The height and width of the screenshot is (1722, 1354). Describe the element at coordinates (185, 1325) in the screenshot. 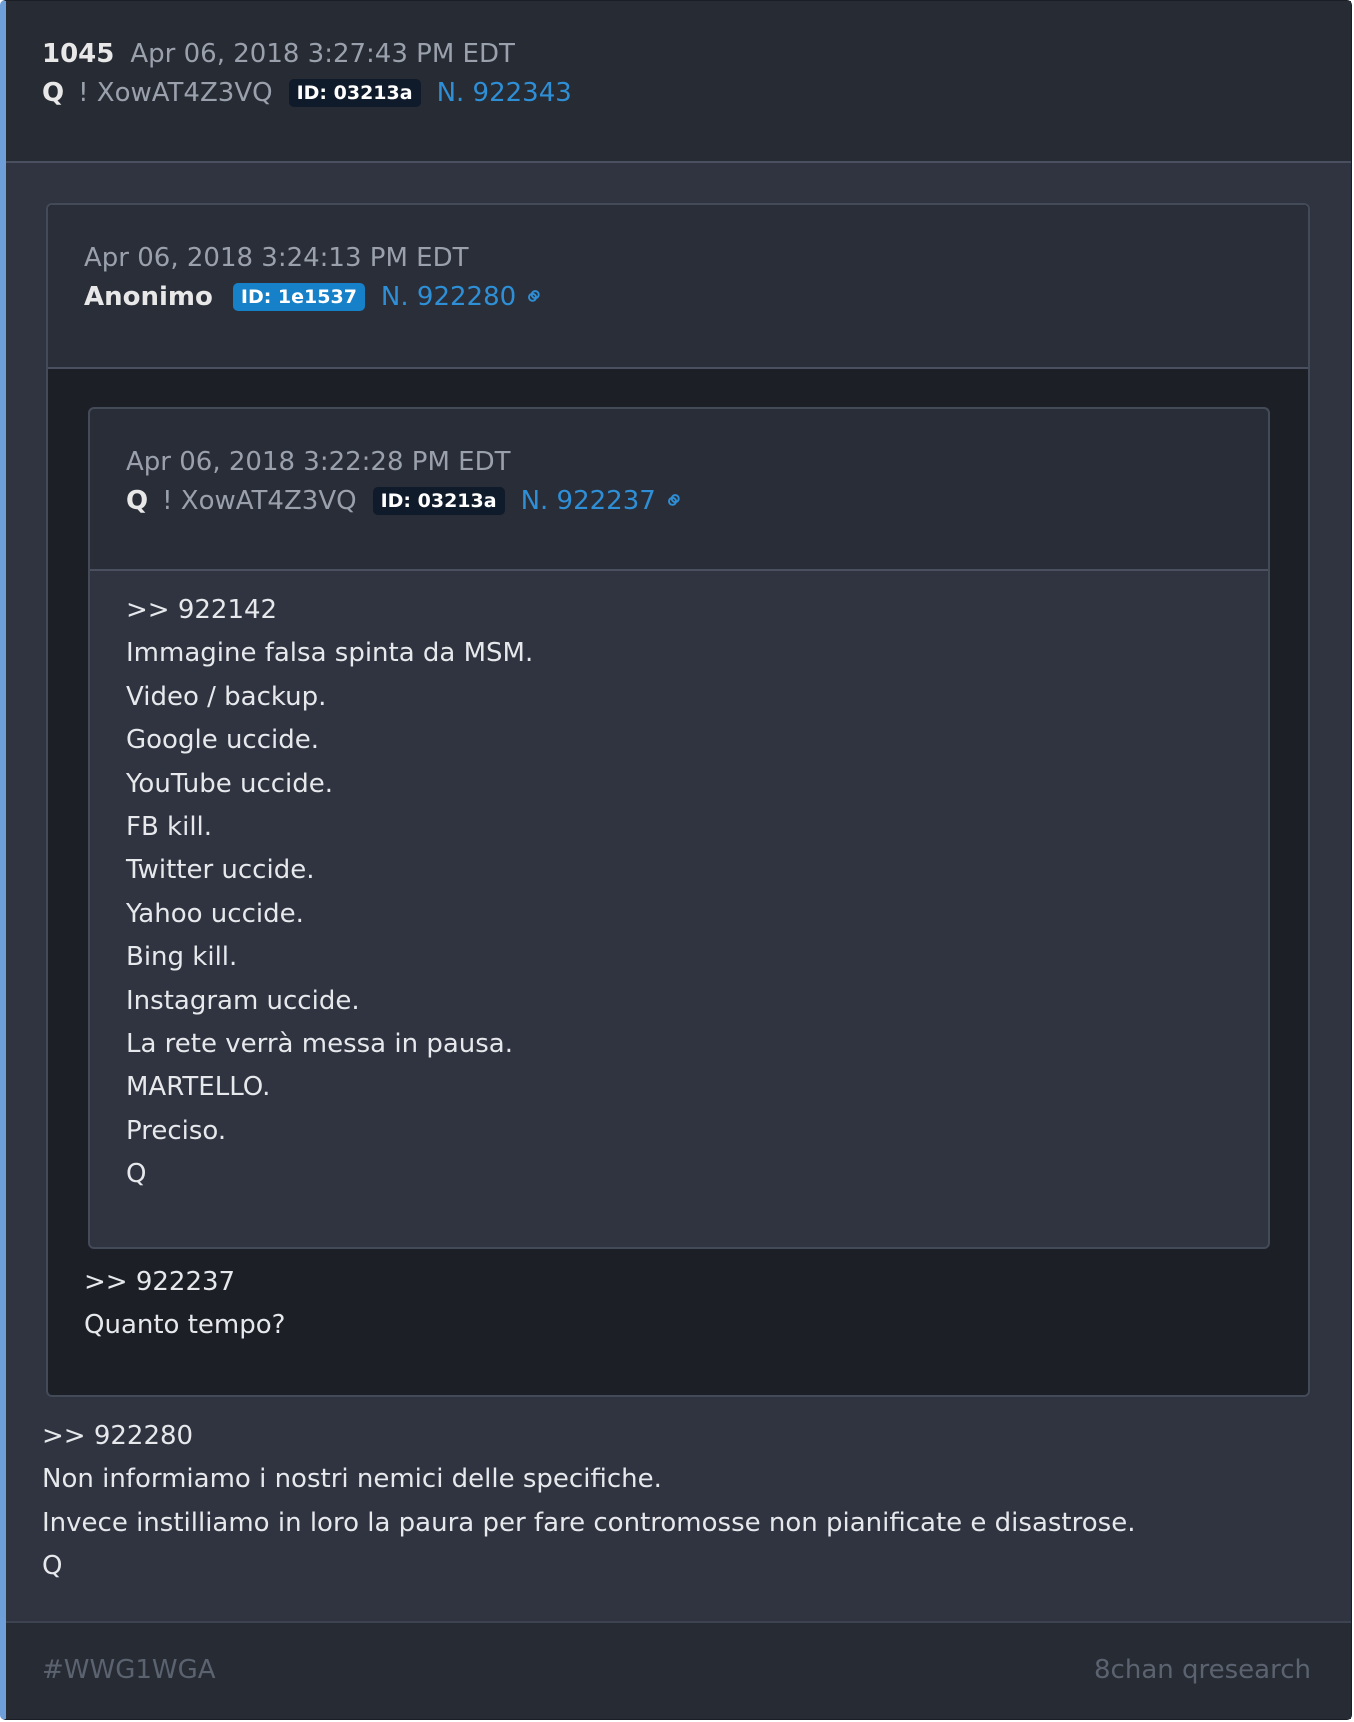

I see `message-line: Quanto tempo?` at that location.